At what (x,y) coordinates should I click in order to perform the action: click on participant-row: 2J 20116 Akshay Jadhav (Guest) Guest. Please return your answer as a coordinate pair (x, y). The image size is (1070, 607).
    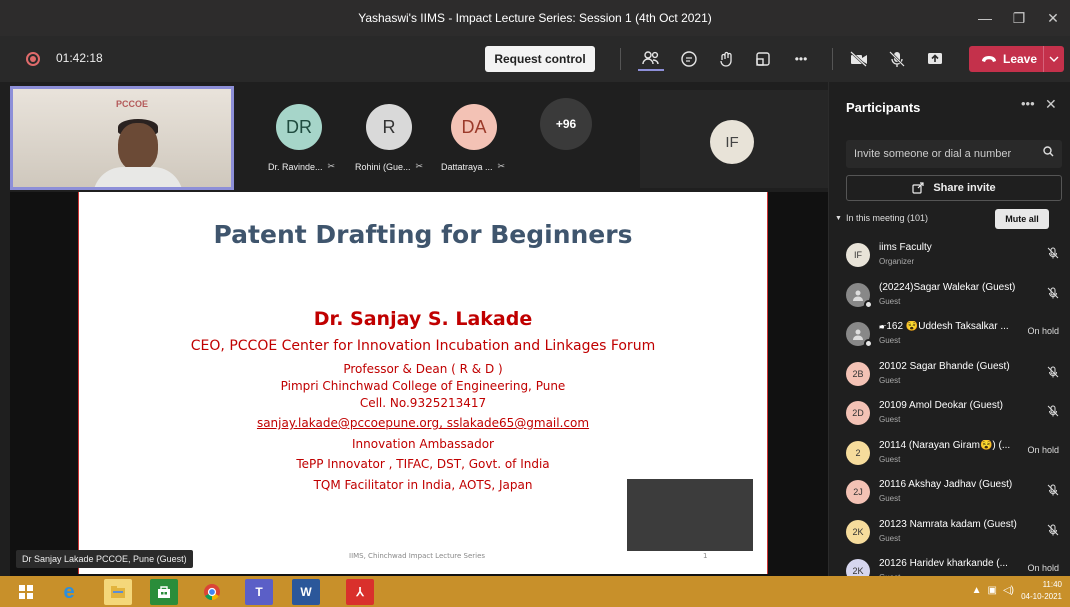
    Looking at the image, I should click on (949, 493).